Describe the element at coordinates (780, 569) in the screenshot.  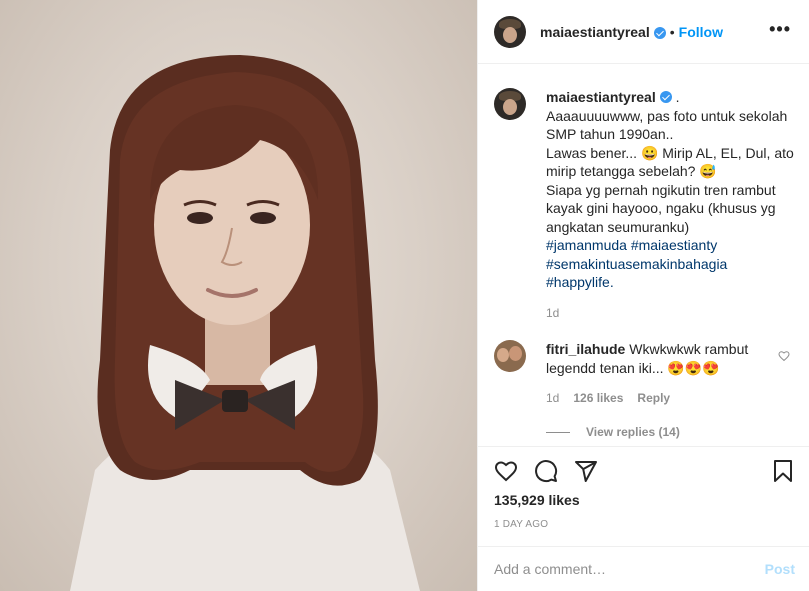
I see `post-comment-button: Post` at that location.